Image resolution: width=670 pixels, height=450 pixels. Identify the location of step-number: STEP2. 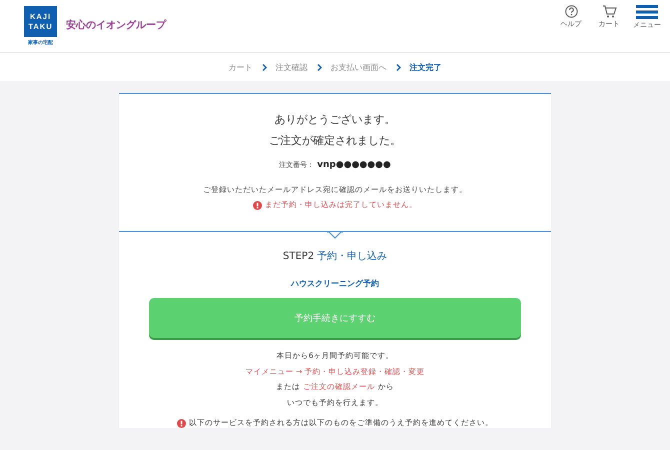
(298, 256).